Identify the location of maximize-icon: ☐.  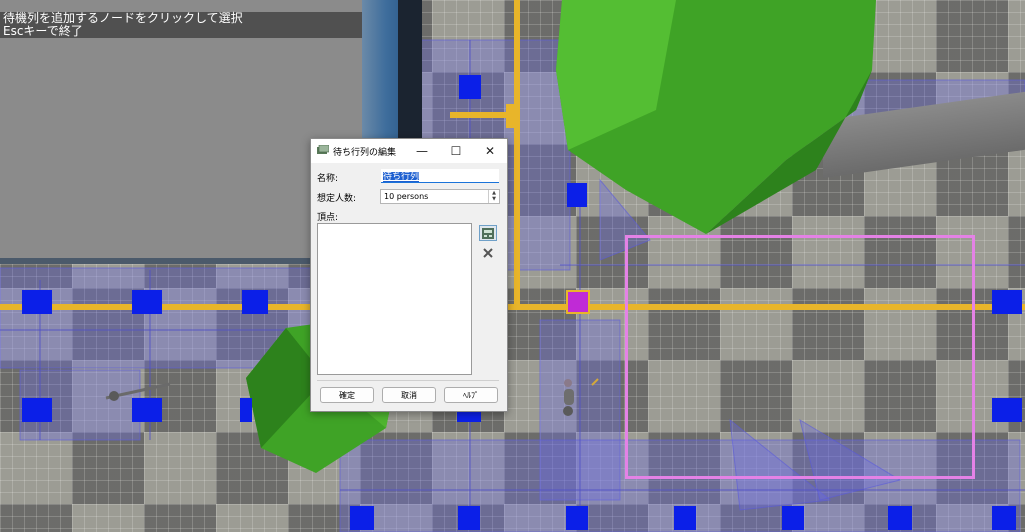
(456, 151).